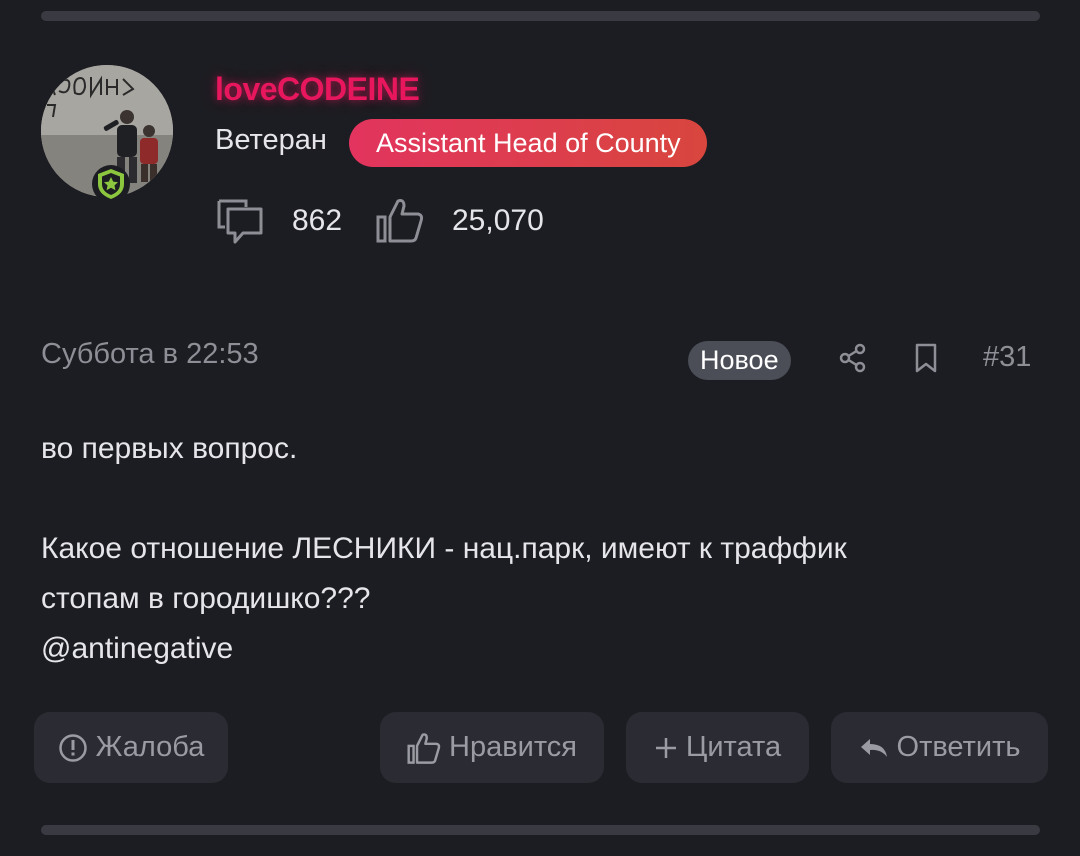 This screenshot has height=856, width=1080. I want to click on top-divider, so click(540, 16).